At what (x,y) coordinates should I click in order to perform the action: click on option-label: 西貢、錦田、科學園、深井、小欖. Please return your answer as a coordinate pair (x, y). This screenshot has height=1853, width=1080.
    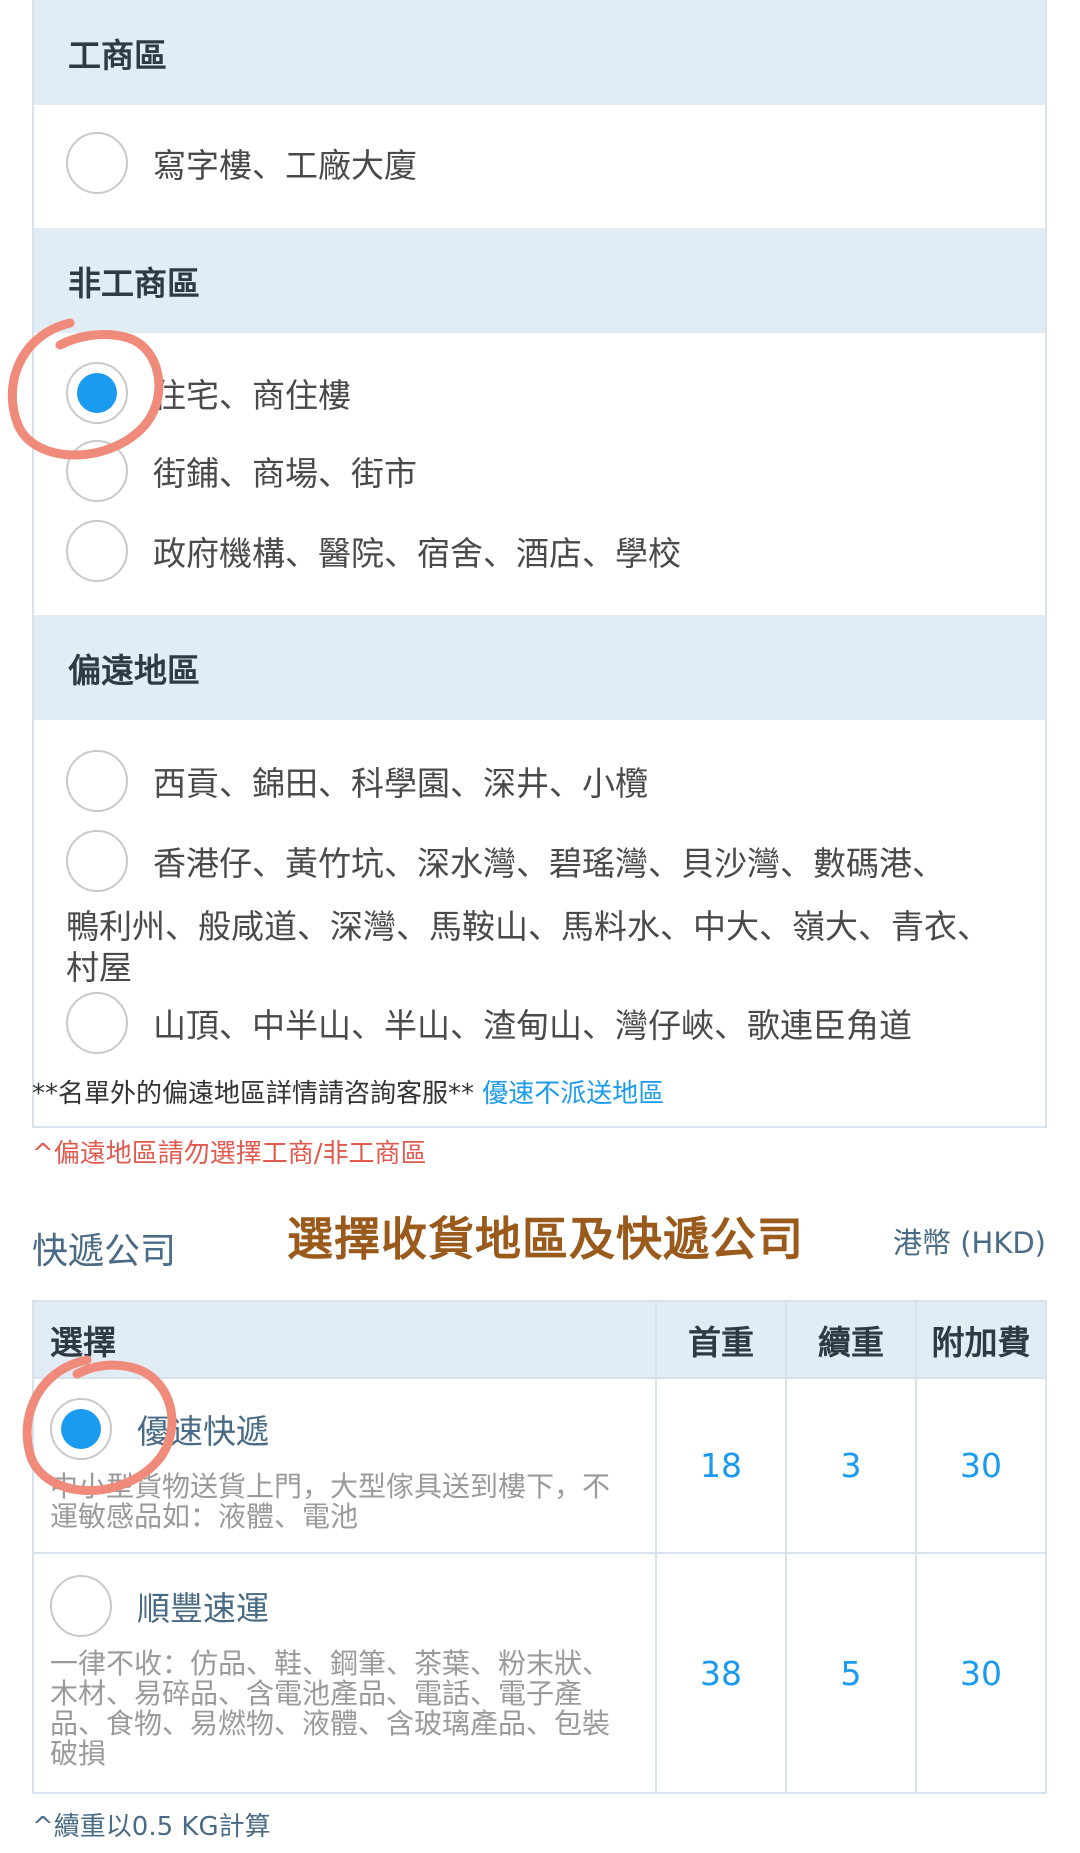
    Looking at the image, I should click on (400, 783).